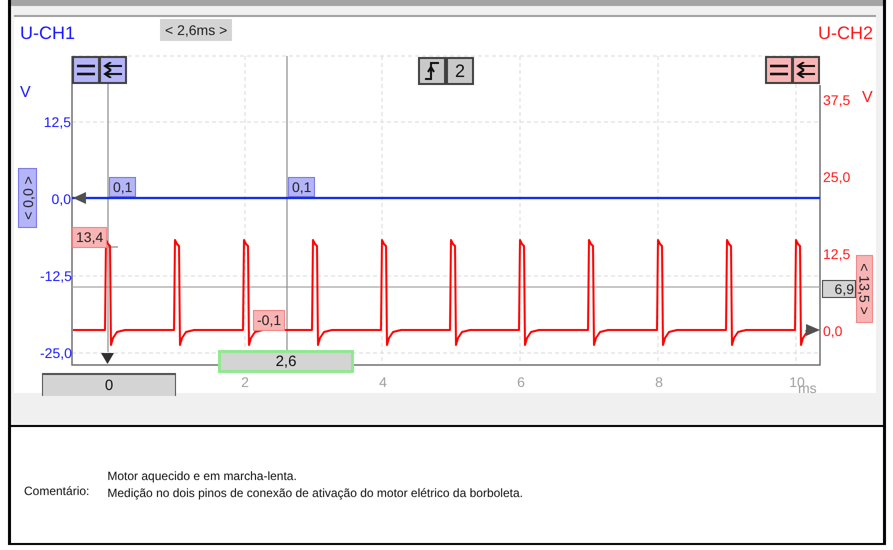  I want to click on channel-title: U-CH2, so click(845, 33).